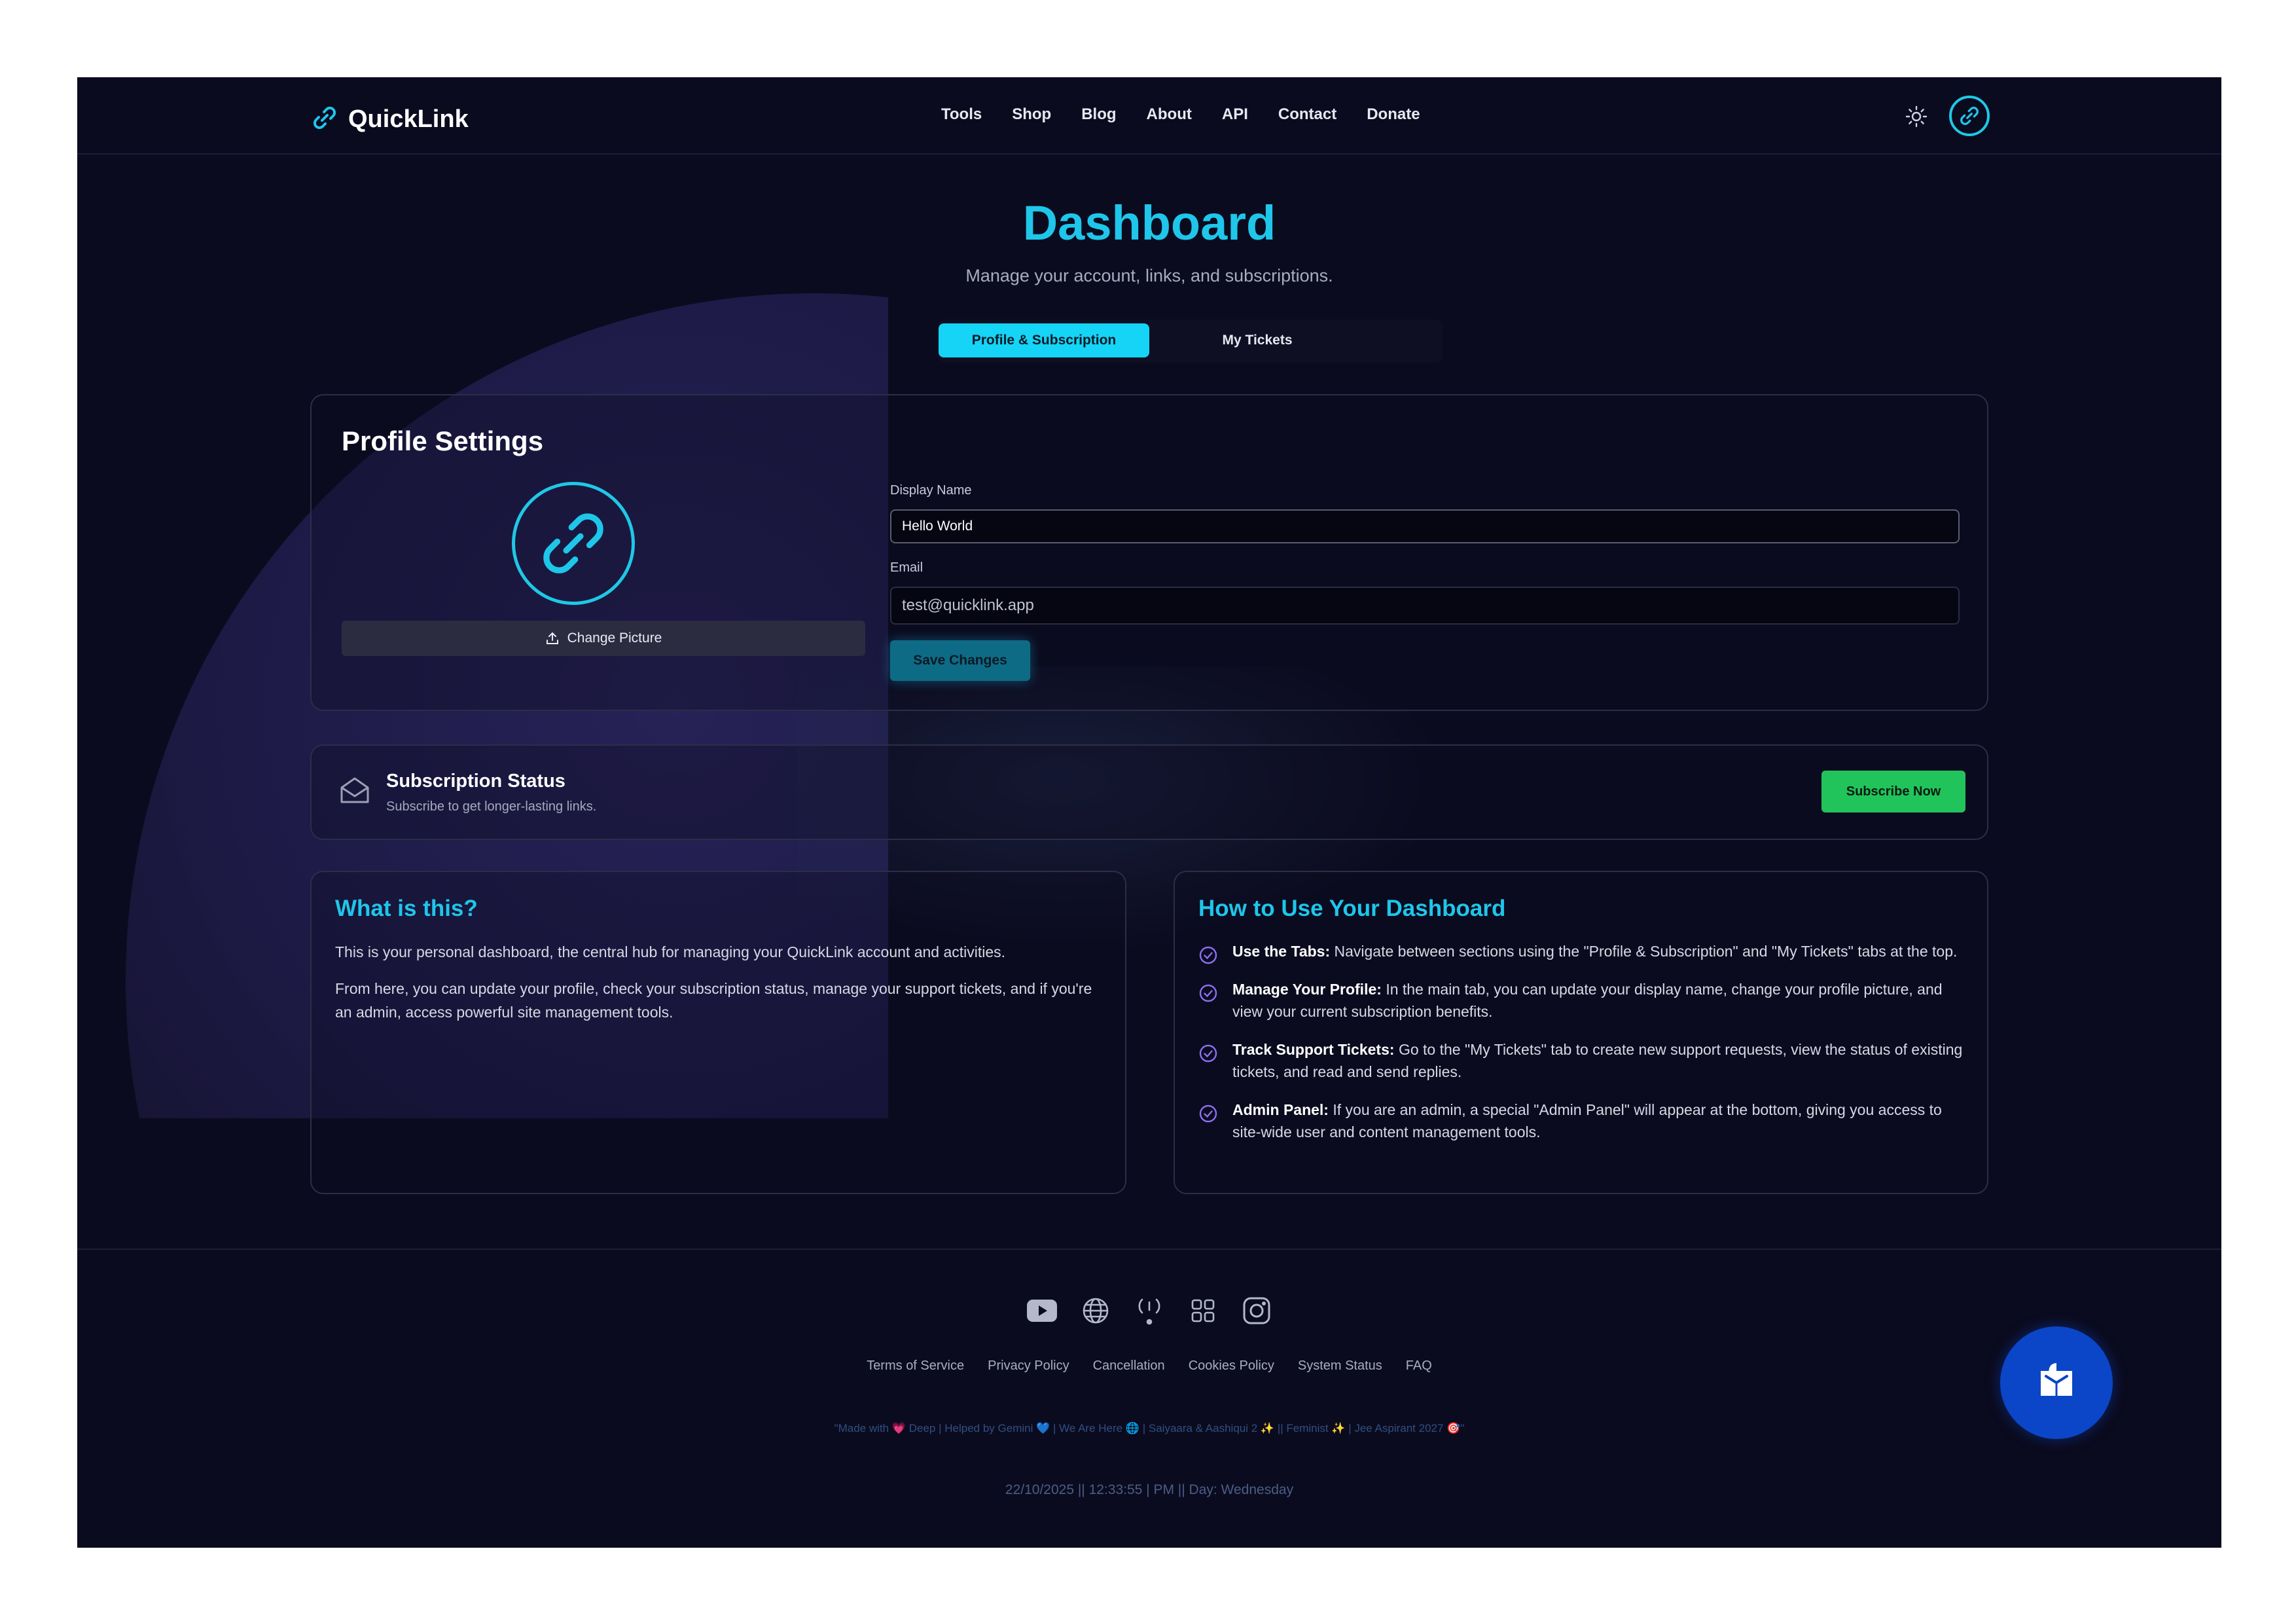  I want to click on how-to-use-title: How to Use Your Dashboard, so click(1352, 908).